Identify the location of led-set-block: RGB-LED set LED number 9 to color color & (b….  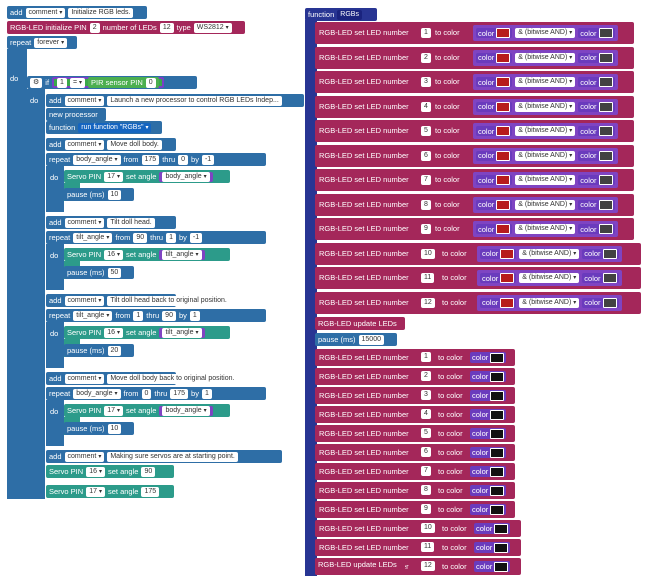
(474, 229).